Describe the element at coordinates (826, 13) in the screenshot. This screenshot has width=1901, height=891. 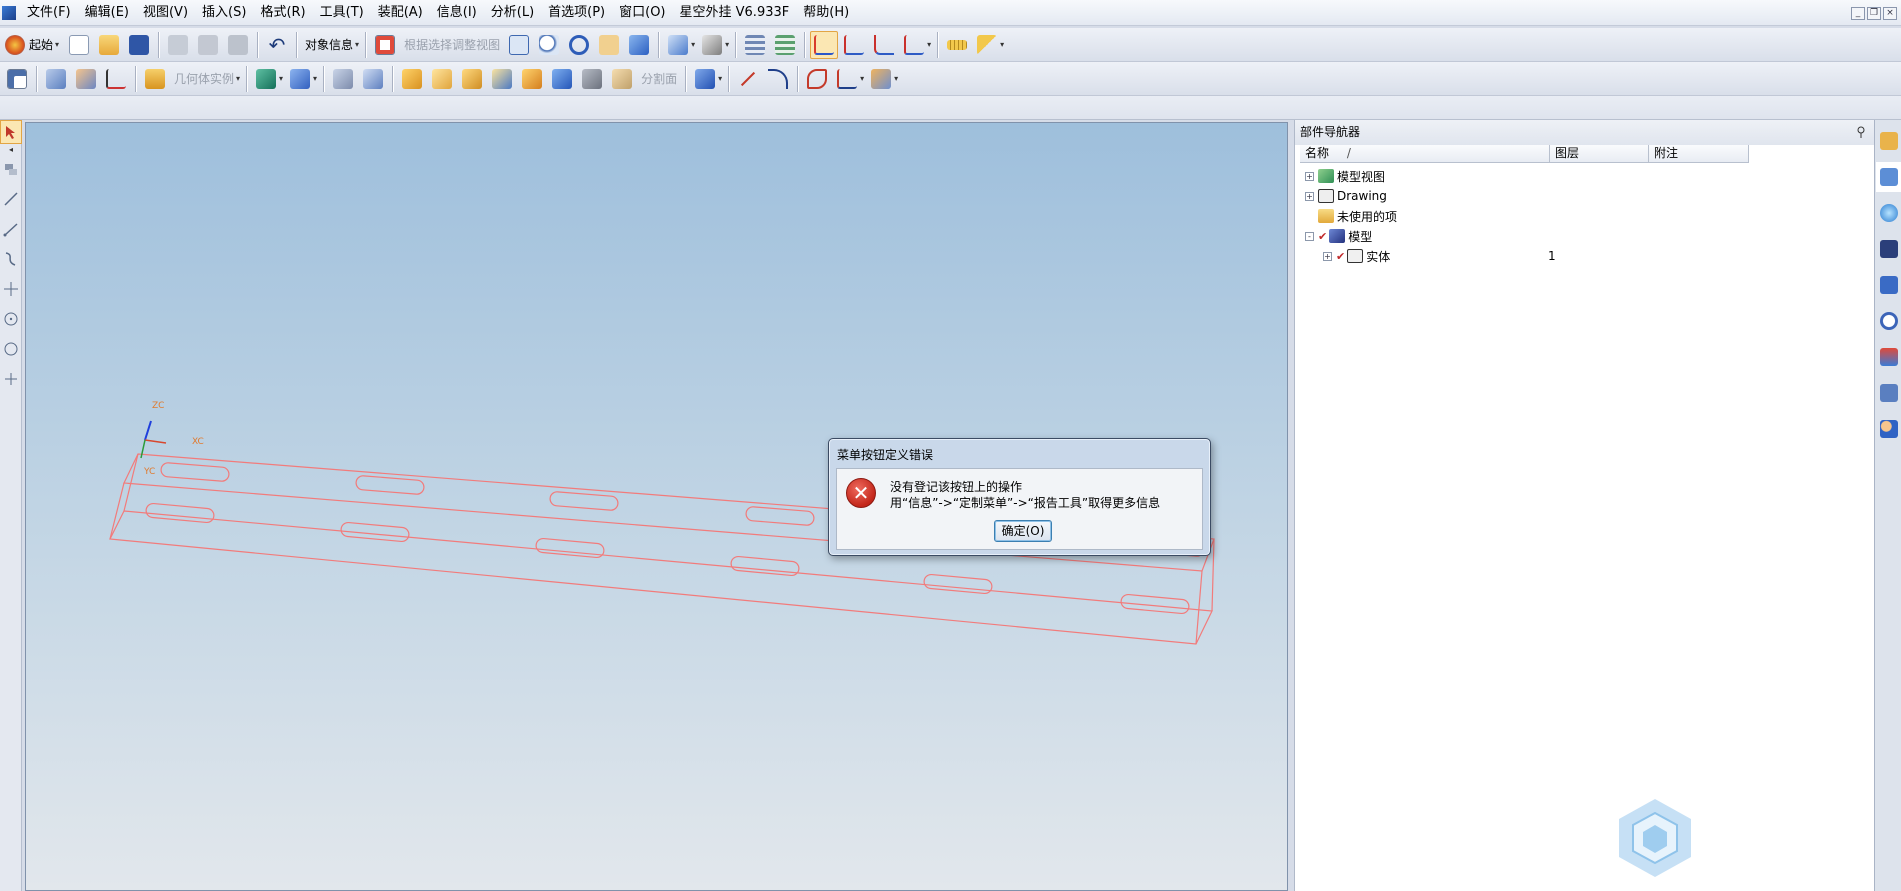
I see `menu-help: 帮助(H)` at that location.